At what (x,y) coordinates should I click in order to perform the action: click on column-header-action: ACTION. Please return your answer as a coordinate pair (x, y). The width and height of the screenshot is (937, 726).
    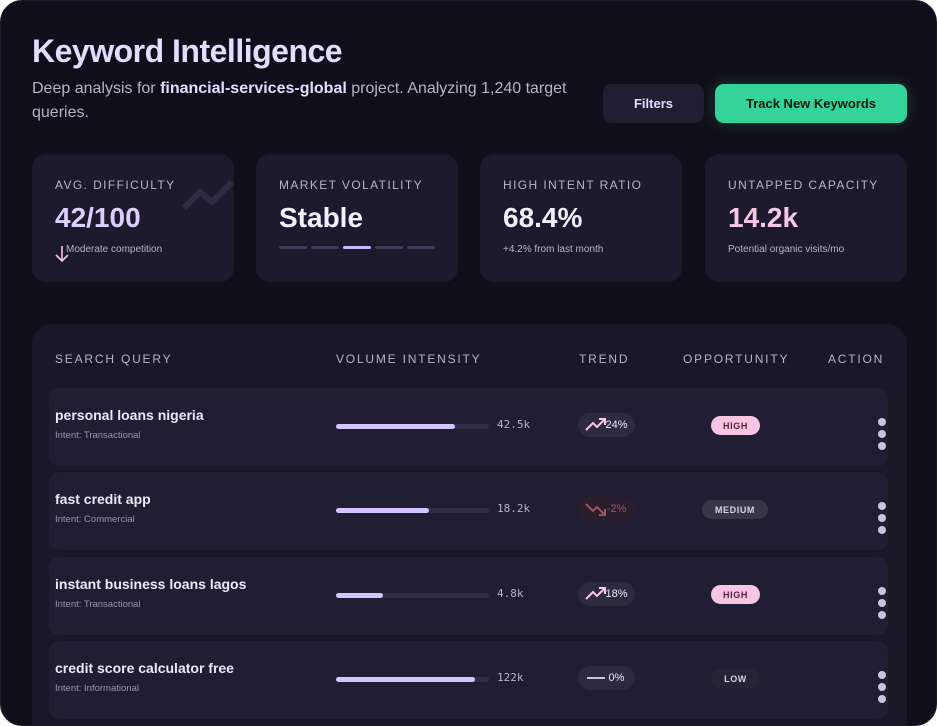
    Looking at the image, I should click on (856, 359).